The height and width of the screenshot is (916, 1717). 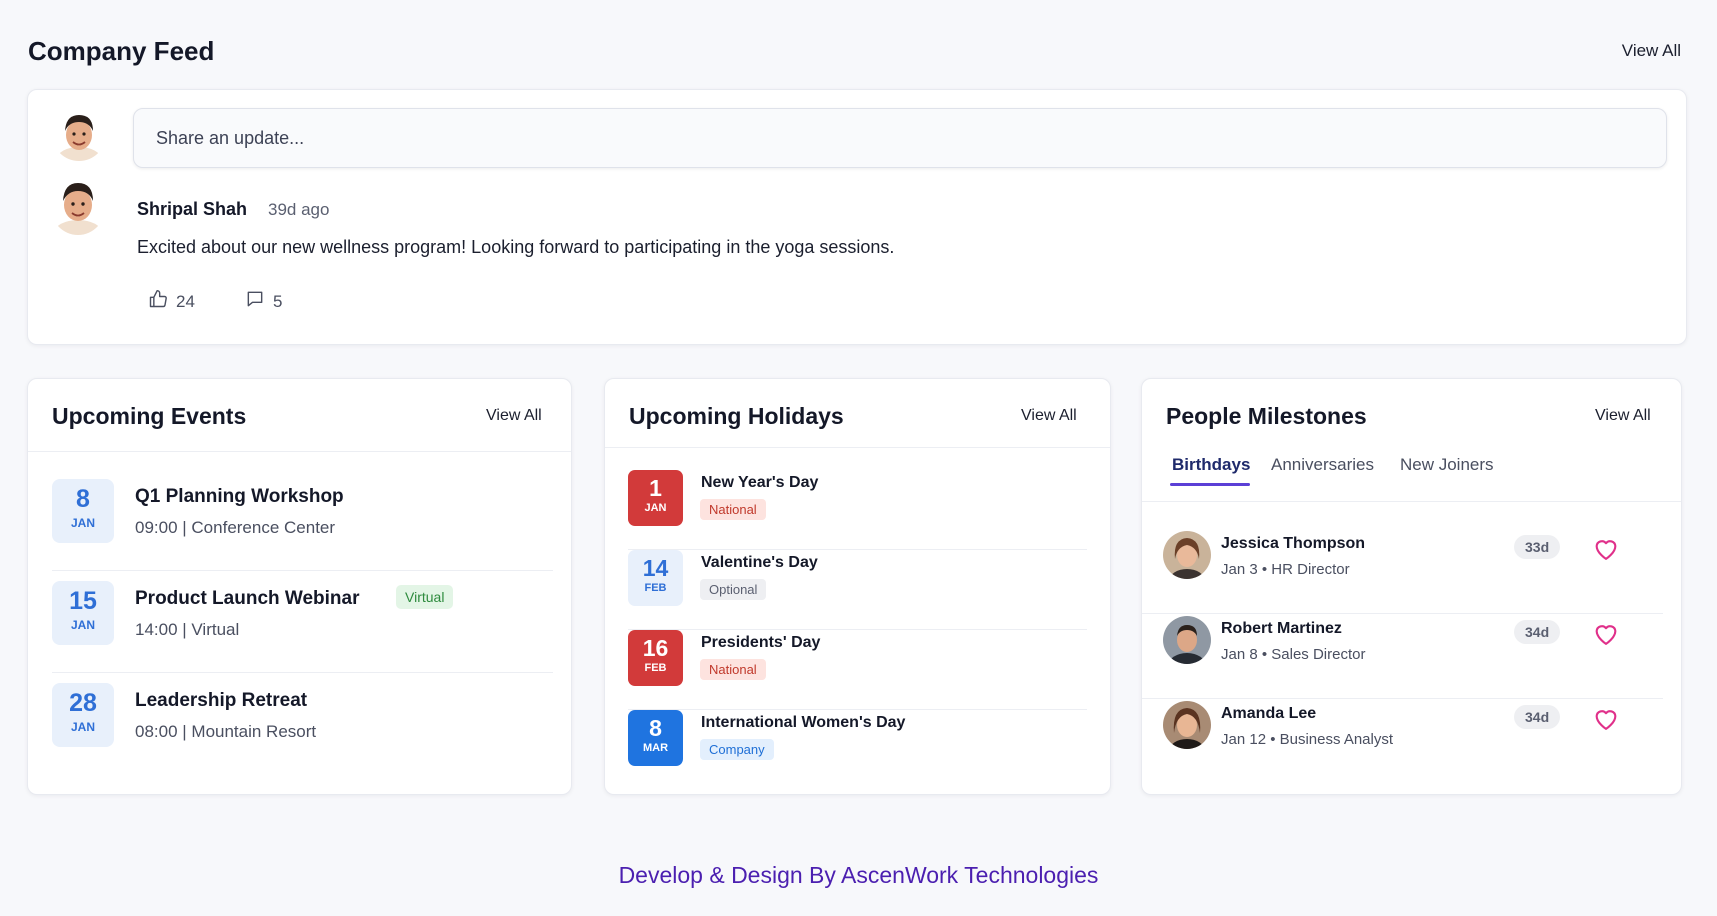 What do you see at coordinates (655, 748) in the screenshot?
I see `holiday-month: MAR` at bounding box center [655, 748].